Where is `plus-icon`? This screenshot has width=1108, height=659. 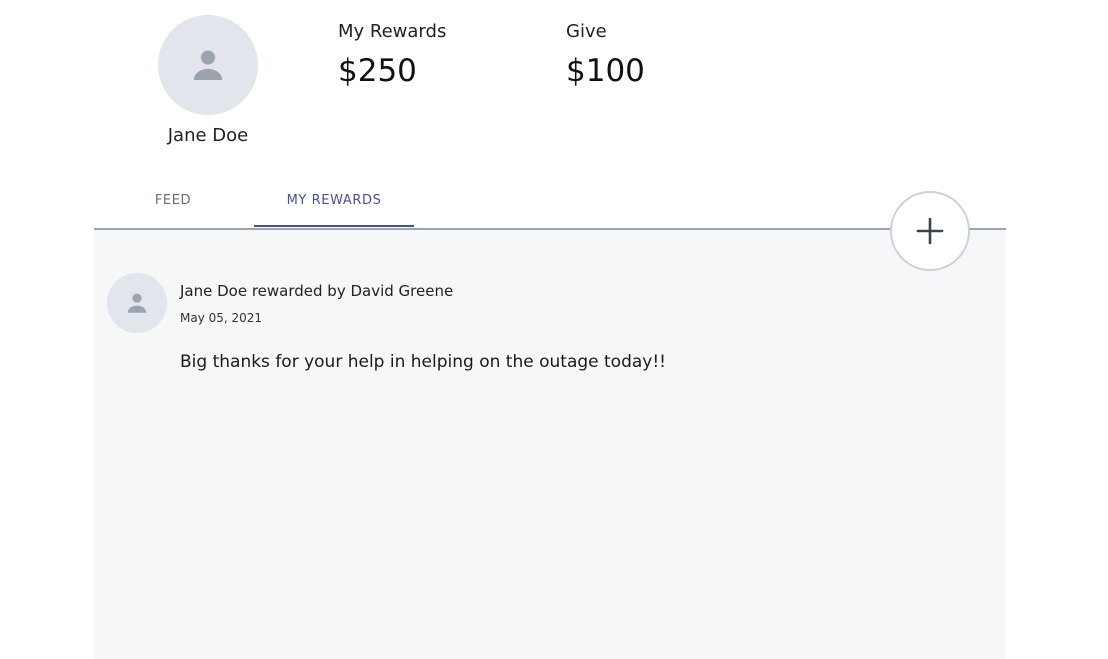
plus-icon is located at coordinates (930, 231).